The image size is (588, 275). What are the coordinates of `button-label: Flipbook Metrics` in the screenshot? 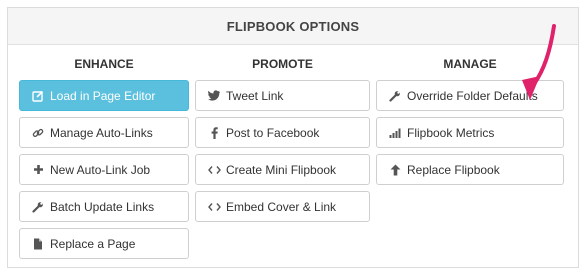 It's located at (451, 132).